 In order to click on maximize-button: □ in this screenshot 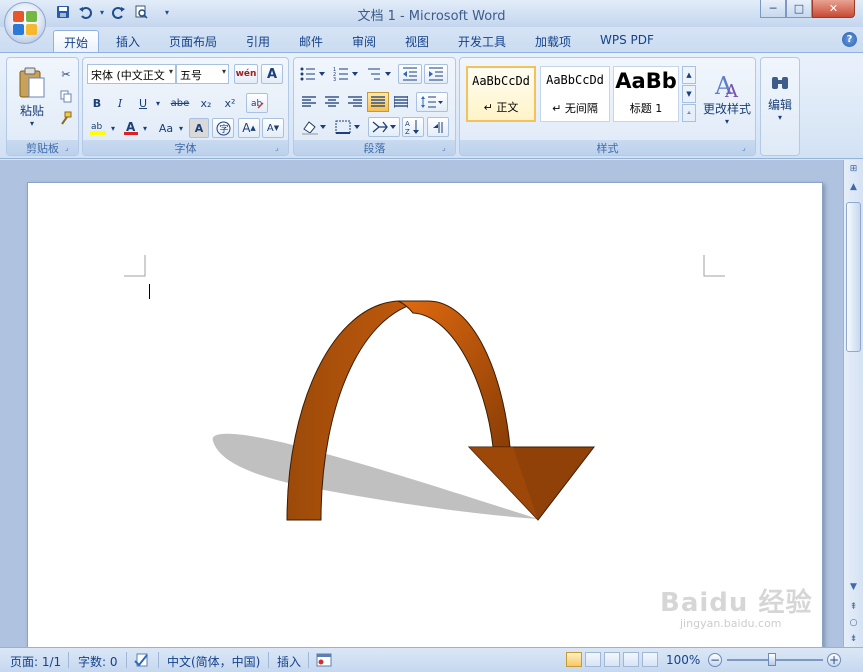, I will do `click(799, 9)`.